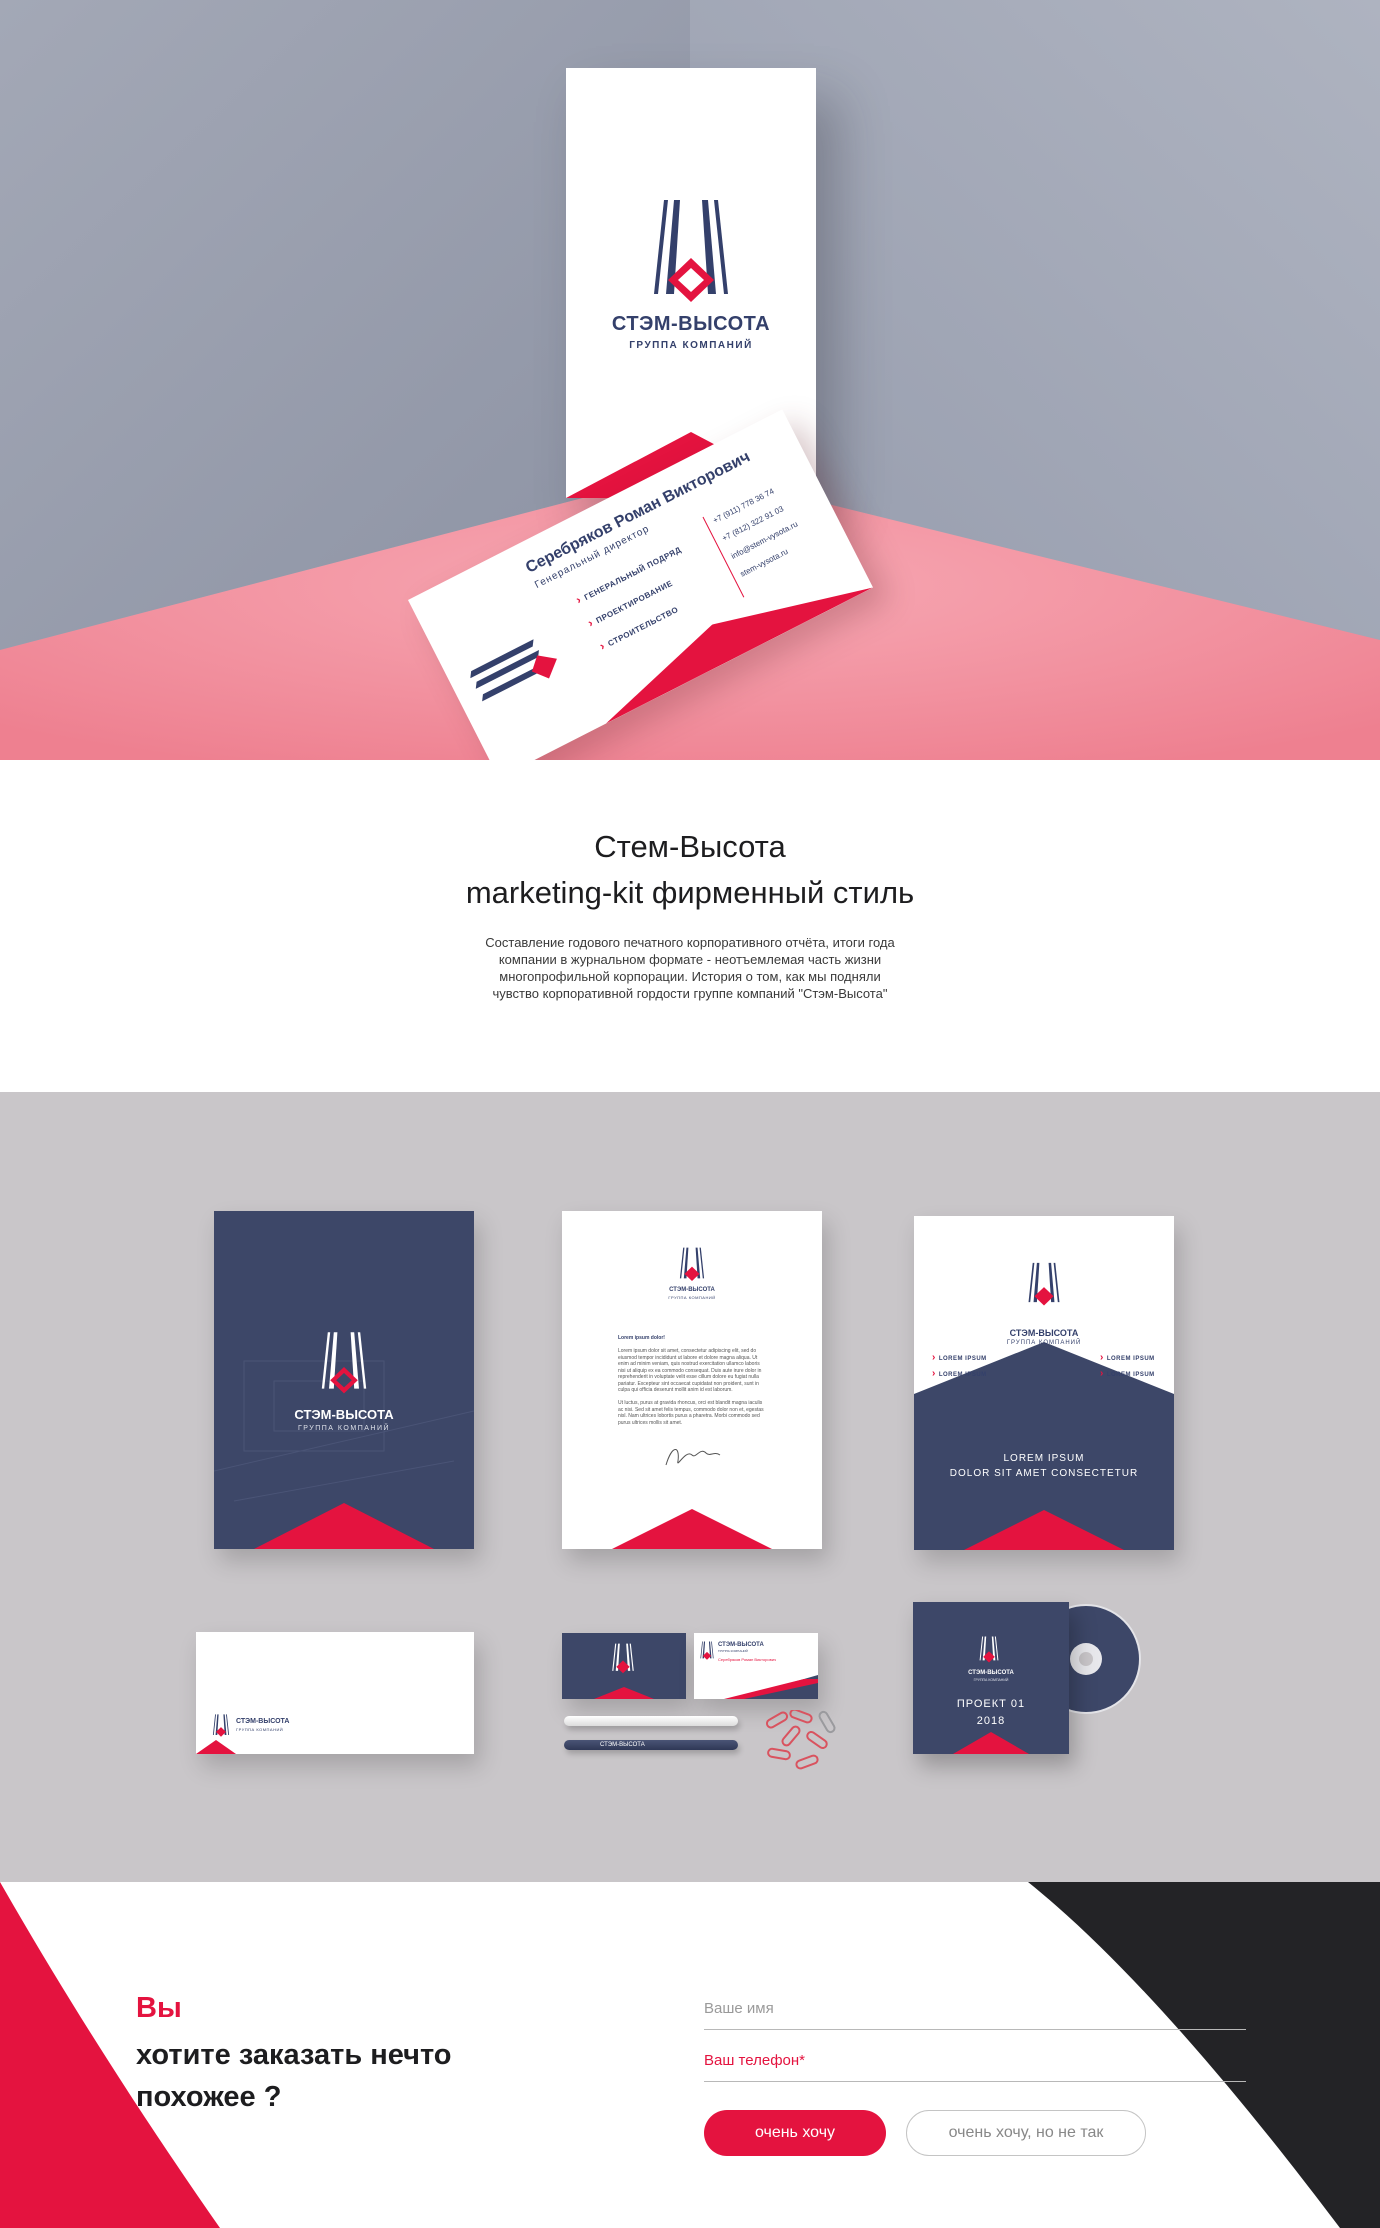 The image size is (1380, 2228). I want to click on name-input, so click(975, 2008).